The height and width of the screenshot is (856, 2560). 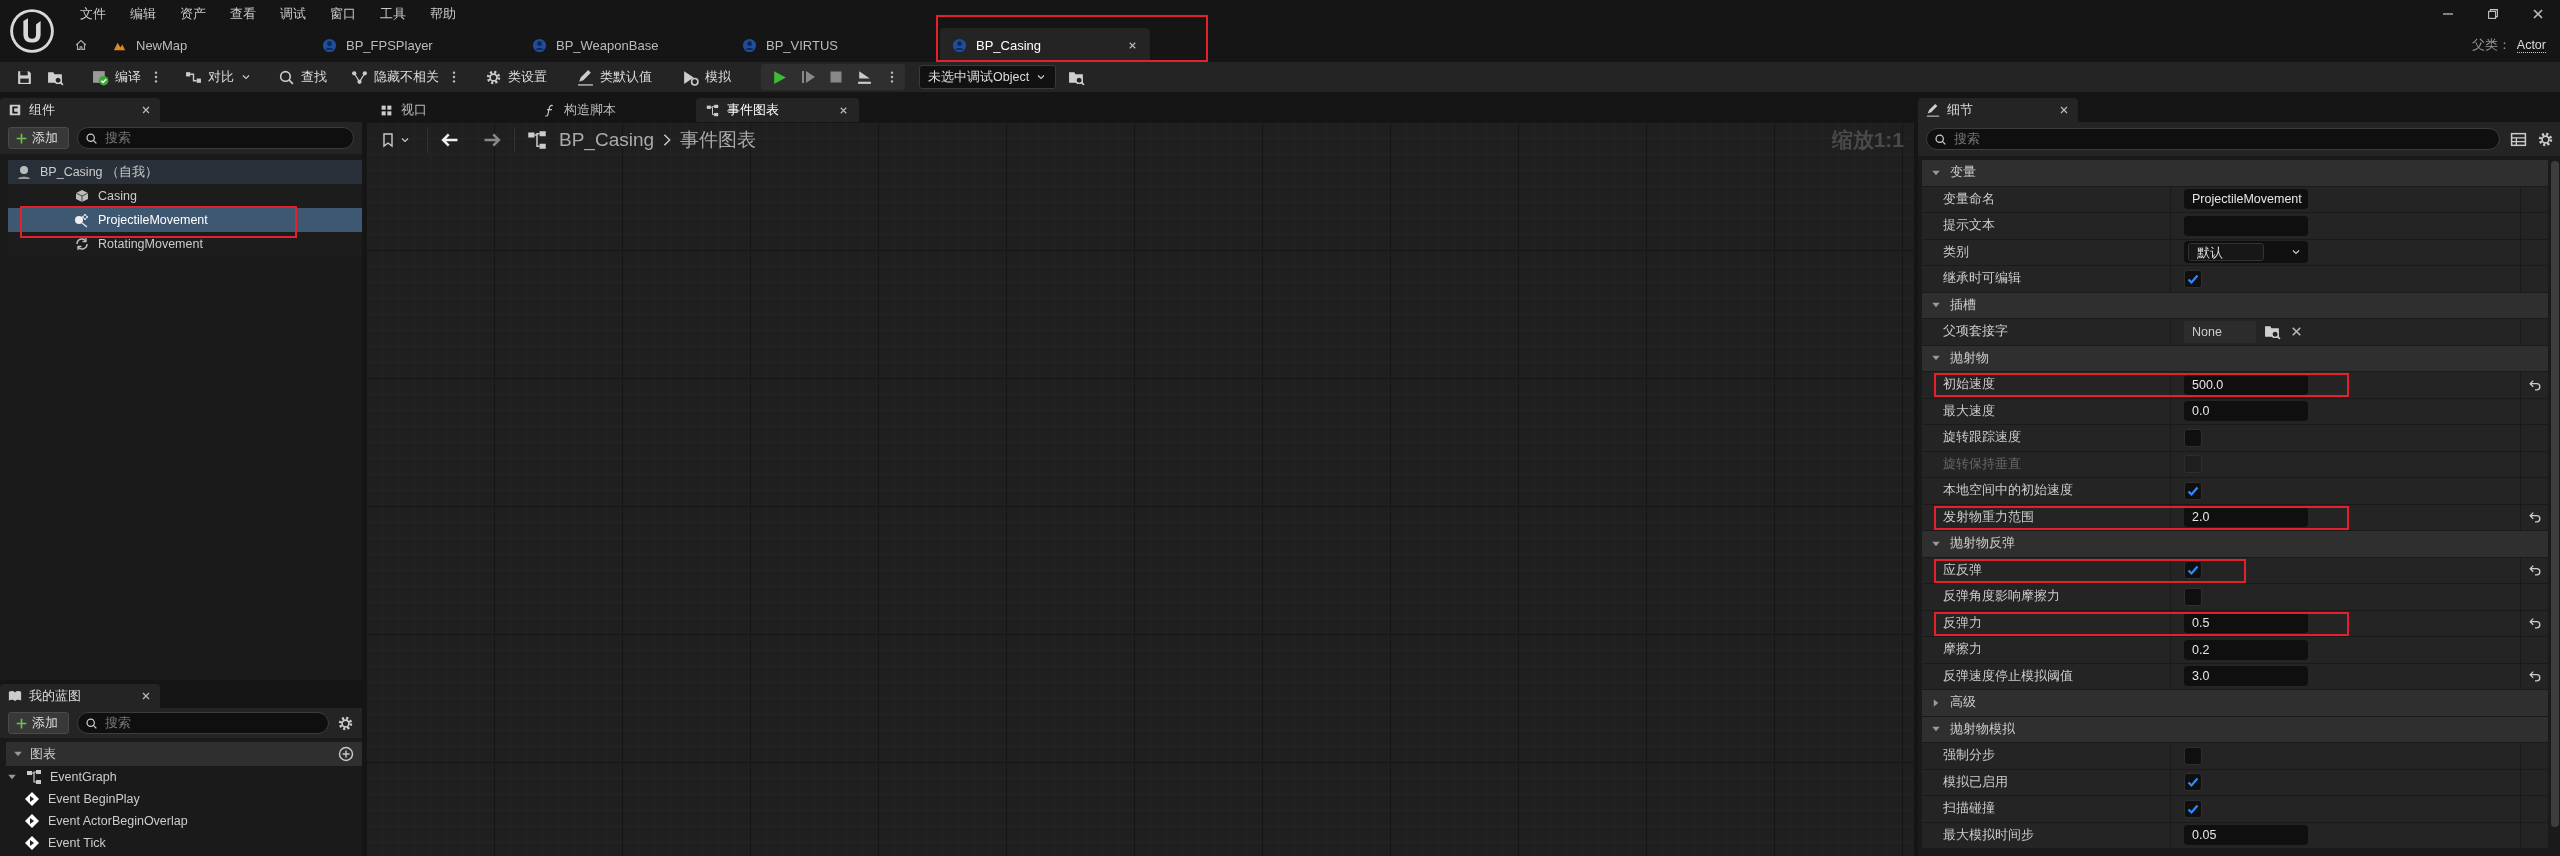 What do you see at coordinates (93, 14) in the screenshot?
I see `menu-item: 文件` at bounding box center [93, 14].